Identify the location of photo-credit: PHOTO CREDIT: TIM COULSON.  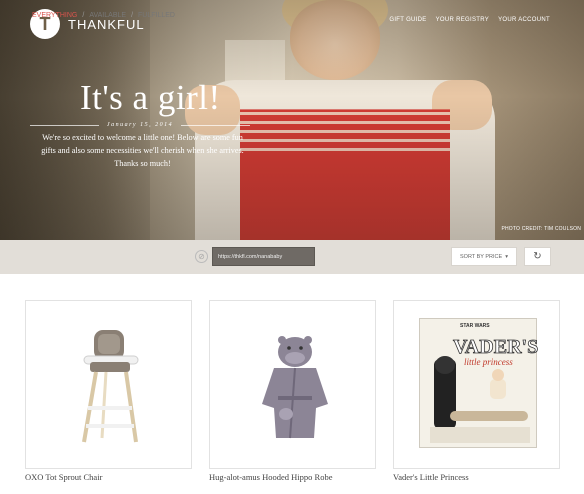
(541, 229).